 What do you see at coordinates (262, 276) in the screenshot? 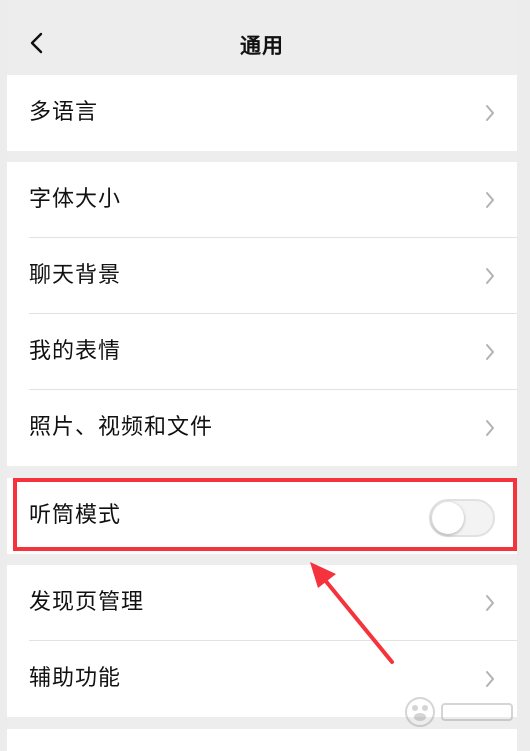
I see `settings-row-chat-background: 聊天背景` at bounding box center [262, 276].